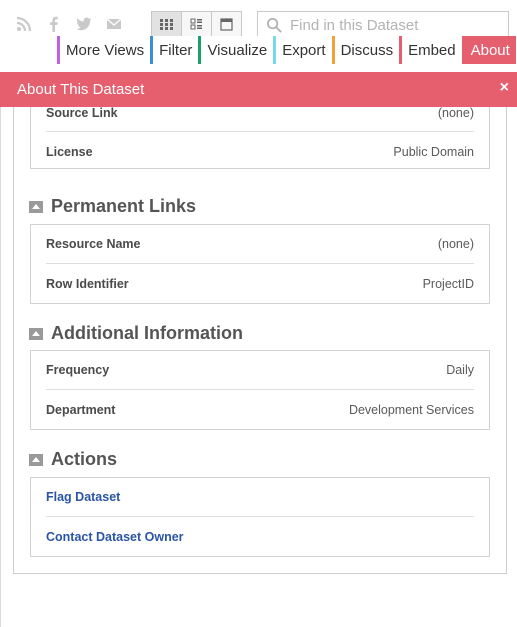 The image size is (517, 627). What do you see at coordinates (115, 537) in the screenshot?
I see `contact-dataset-owner-link: Contact Dataset Owner` at bounding box center [115, 537].